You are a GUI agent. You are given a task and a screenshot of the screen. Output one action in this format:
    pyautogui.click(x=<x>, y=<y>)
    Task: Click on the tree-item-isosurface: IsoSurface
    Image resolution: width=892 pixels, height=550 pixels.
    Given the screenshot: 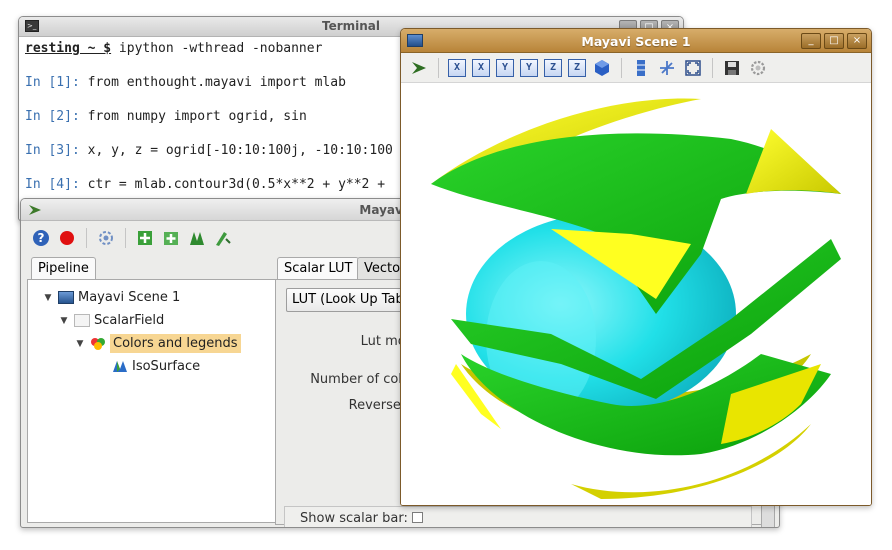 What is the action you would take?
    pyautogui.click(x=153, y=366)
    